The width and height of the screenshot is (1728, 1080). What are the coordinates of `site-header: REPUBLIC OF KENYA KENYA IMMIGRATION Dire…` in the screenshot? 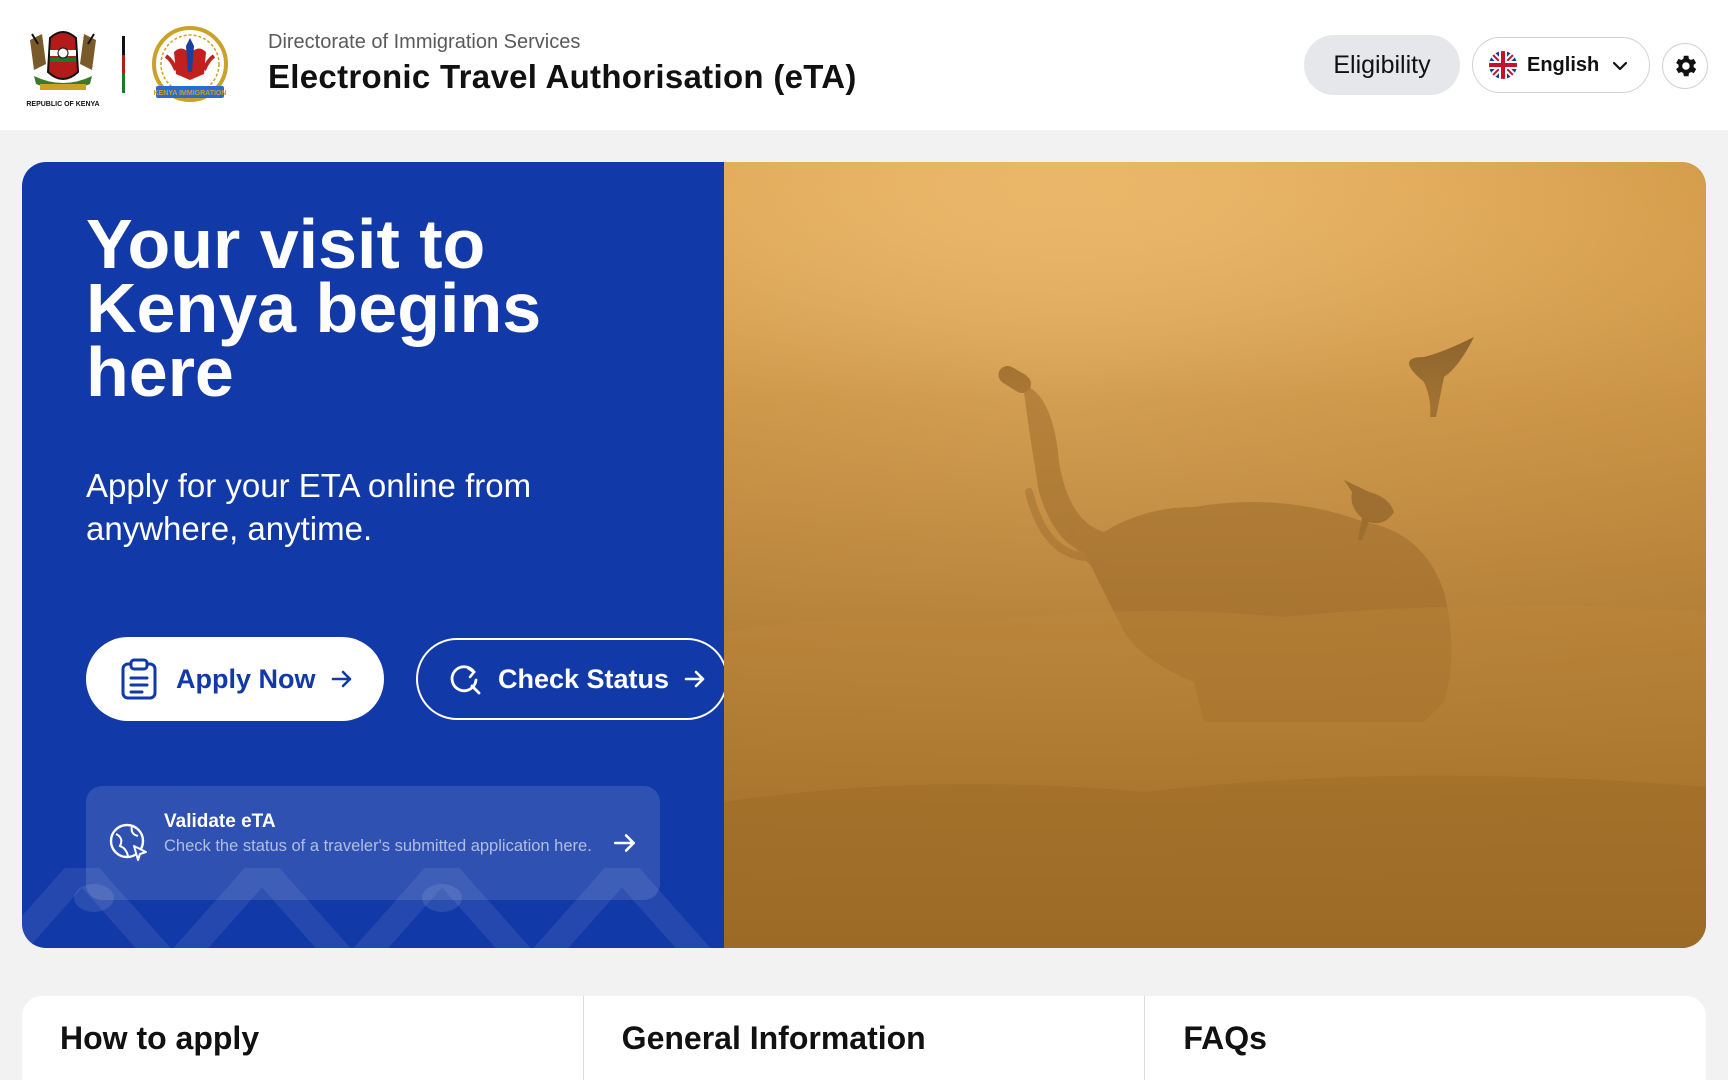 It's located at (864, 65).